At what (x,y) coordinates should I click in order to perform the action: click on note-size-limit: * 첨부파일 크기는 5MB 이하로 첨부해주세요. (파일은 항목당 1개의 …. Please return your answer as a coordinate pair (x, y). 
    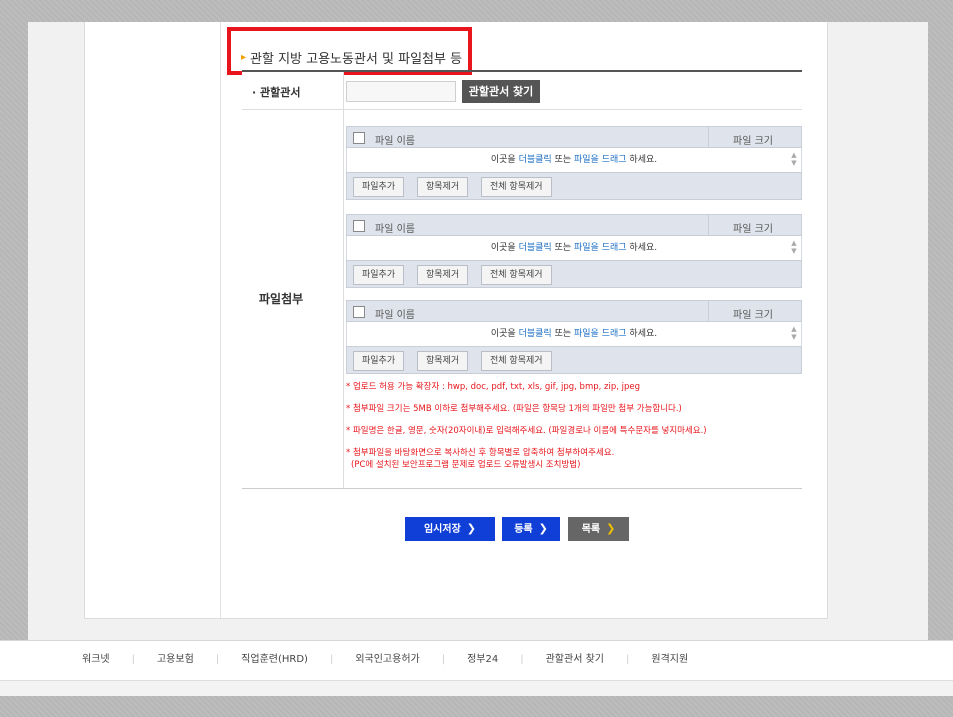
    Looking at the image, I should click on (514, 409).